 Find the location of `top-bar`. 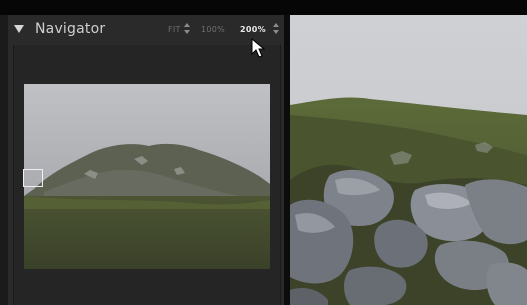

top-bar is located at coordinates (263, 7).